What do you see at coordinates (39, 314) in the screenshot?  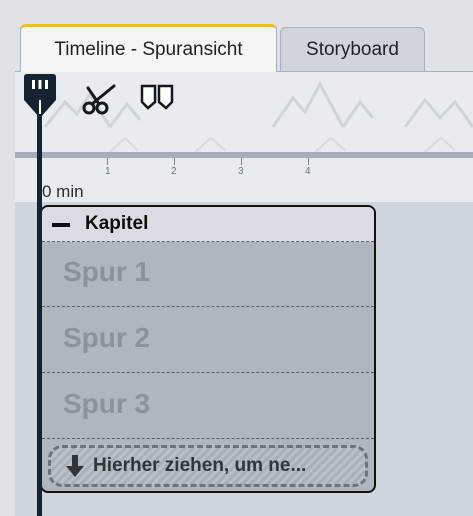 I see `playhead-line` at bounding box center [39, 314].